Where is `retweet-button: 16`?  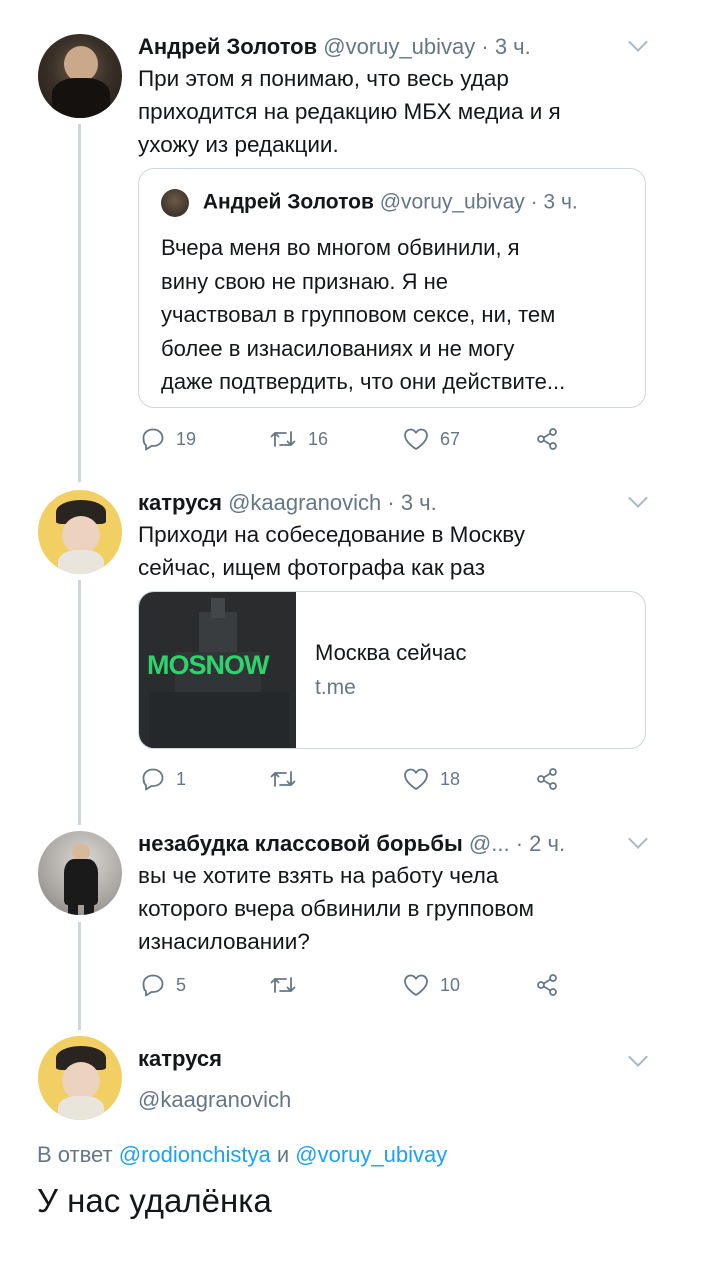
retweet-button: 16 is located at coordinates (298, 439).